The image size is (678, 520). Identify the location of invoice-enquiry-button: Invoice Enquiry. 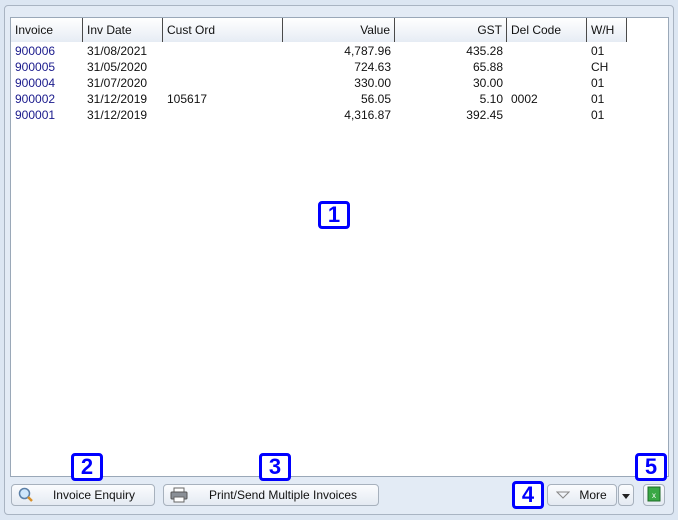
(83, 495).